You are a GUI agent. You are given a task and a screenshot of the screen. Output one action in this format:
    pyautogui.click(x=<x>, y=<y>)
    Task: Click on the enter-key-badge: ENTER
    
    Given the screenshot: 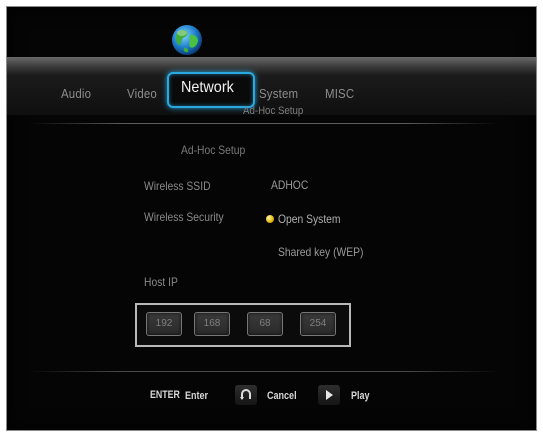 What is the action you would take?
    pyautogui.click(x=165, y=395)
    